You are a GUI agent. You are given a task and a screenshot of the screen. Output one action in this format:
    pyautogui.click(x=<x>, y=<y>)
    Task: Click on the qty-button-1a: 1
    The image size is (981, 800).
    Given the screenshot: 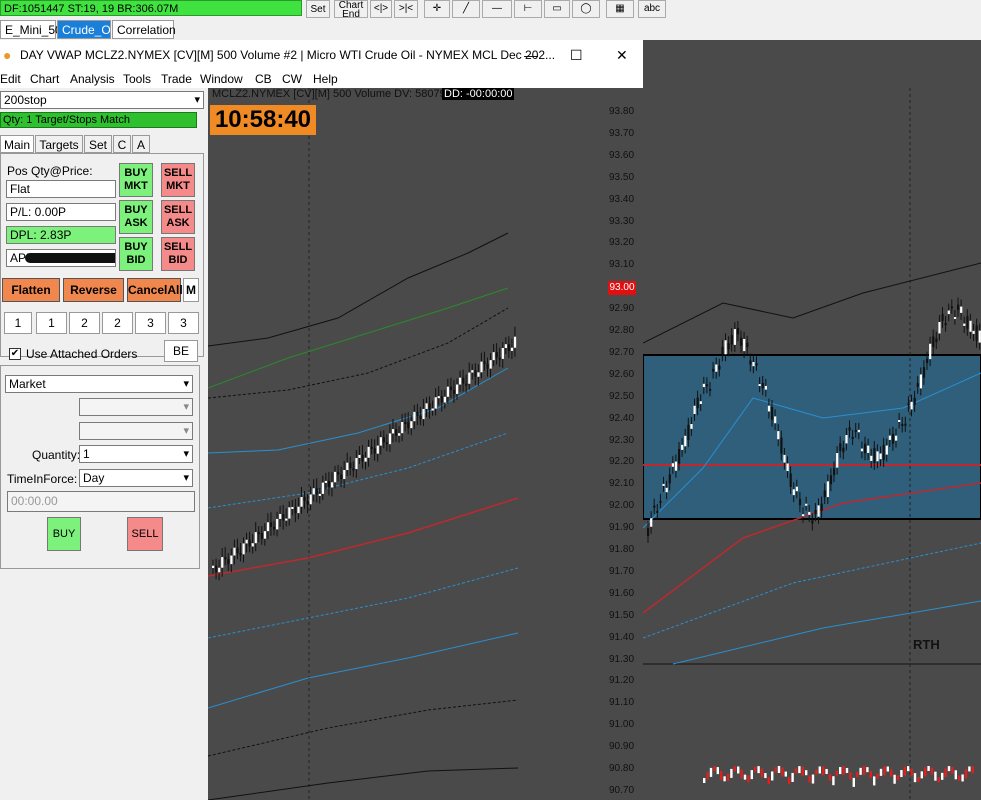 What is the action you would take?
    pyautogui.click(x=18, y=323)
    